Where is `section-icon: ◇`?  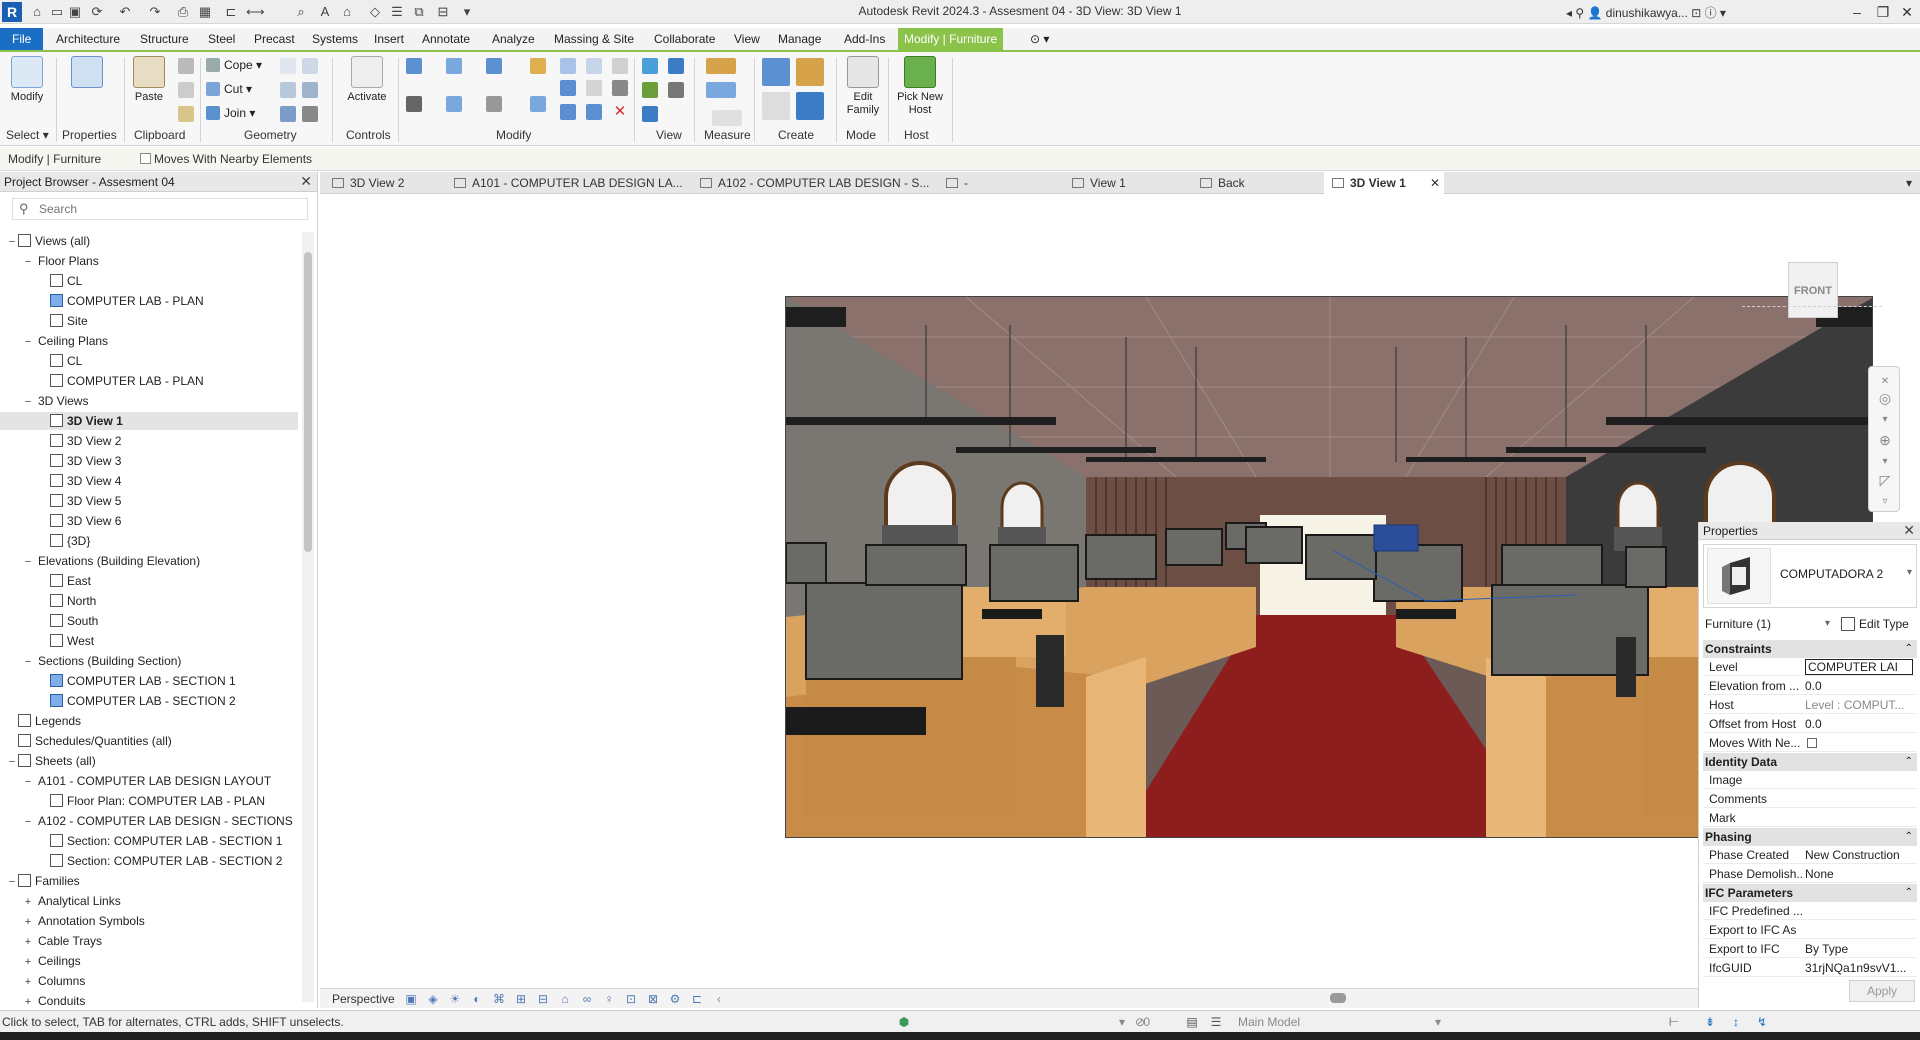
section-icon: ◇ is located at coordinates (375, 12).